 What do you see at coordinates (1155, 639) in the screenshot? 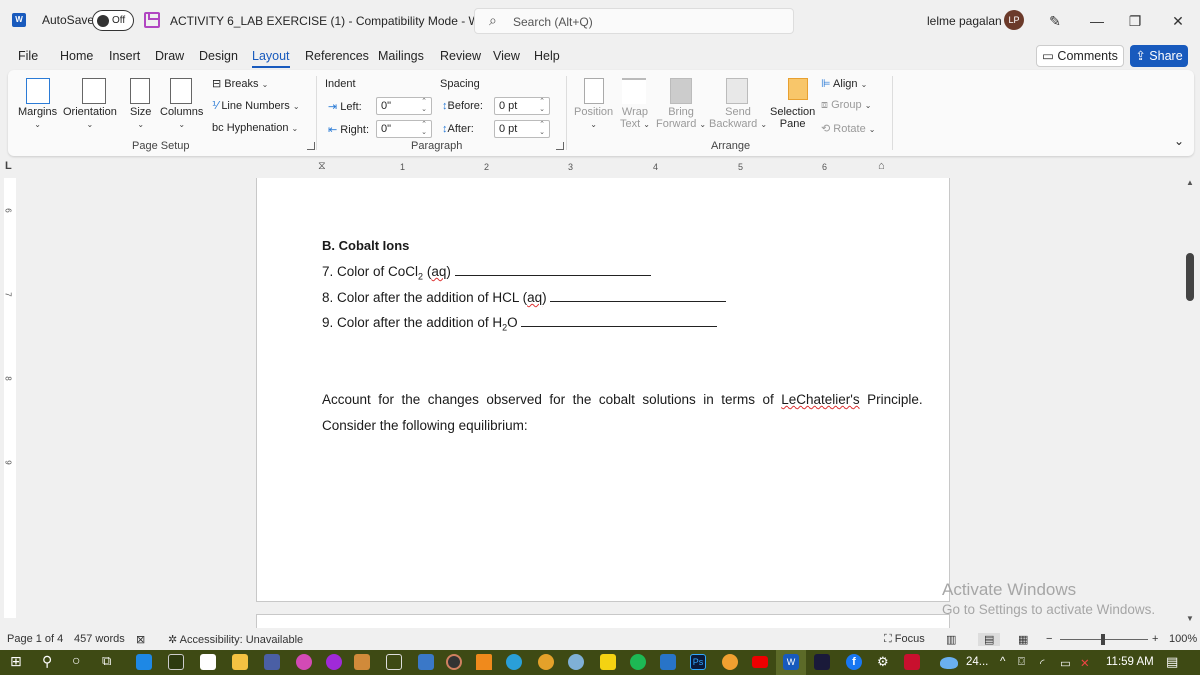
I see `zoom-in-button: +` at bounding box center [1155, 639].